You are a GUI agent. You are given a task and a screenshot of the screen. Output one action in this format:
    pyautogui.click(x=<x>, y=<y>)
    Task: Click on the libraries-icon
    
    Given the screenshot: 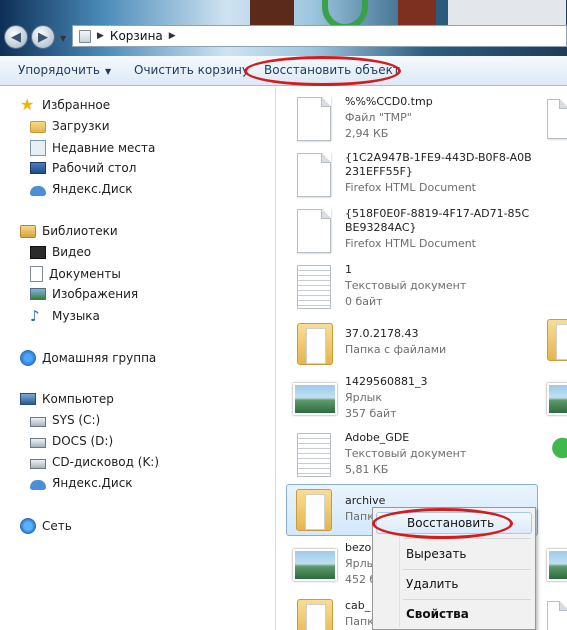 What is the action you would take?
    pyautogui.click(x=28, y=231)
    